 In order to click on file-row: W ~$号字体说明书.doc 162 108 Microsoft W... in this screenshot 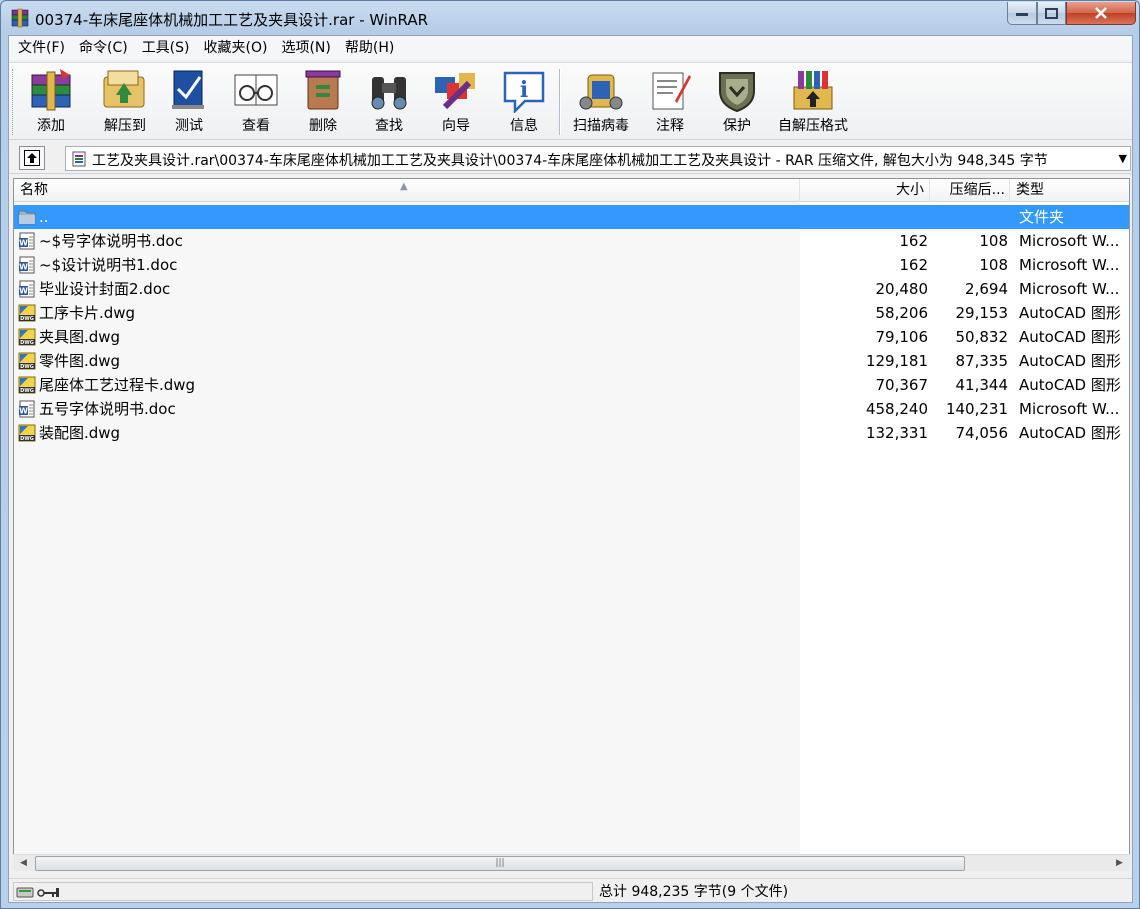, I will do `click(571, 241)`.